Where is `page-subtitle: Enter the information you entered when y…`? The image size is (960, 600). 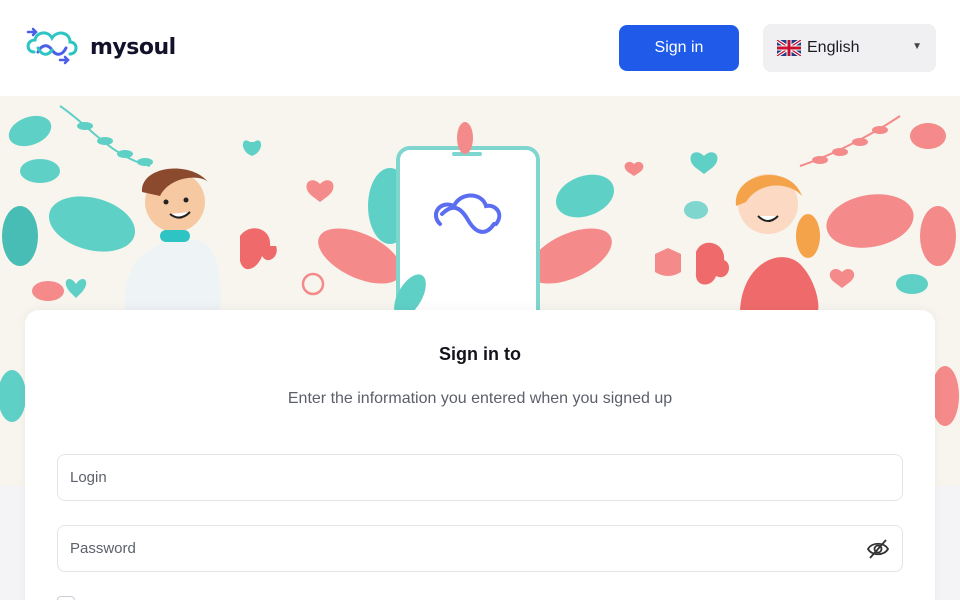 page-subtitle: Enter the information you entered when y… is located at coordinates (480, 398).